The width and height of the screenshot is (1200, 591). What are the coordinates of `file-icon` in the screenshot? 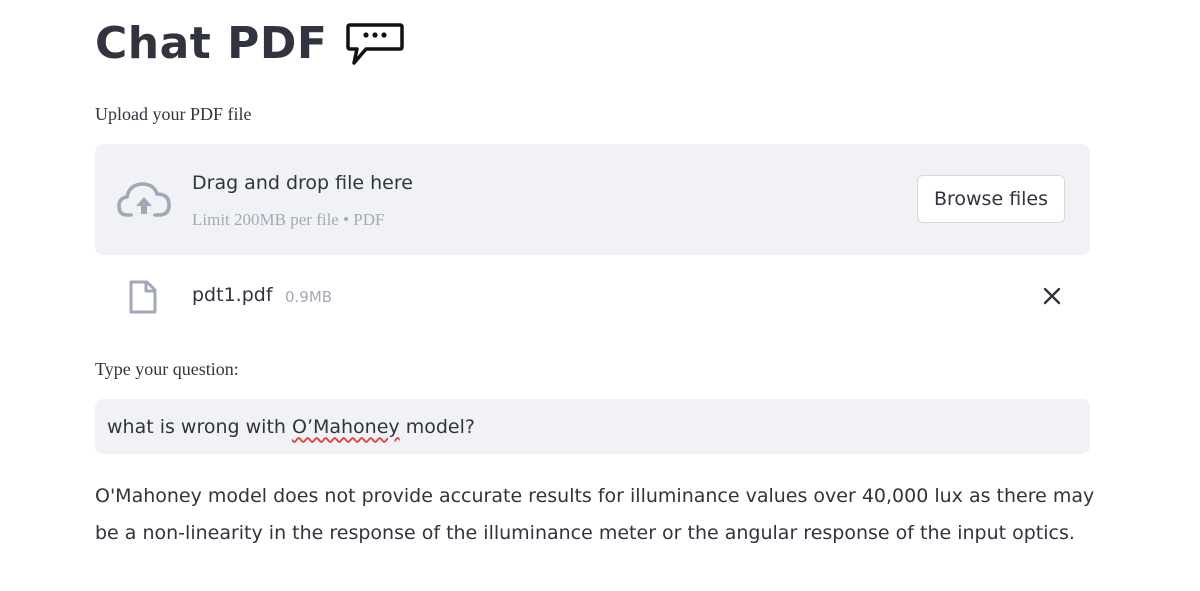 It's located at (143, 297).